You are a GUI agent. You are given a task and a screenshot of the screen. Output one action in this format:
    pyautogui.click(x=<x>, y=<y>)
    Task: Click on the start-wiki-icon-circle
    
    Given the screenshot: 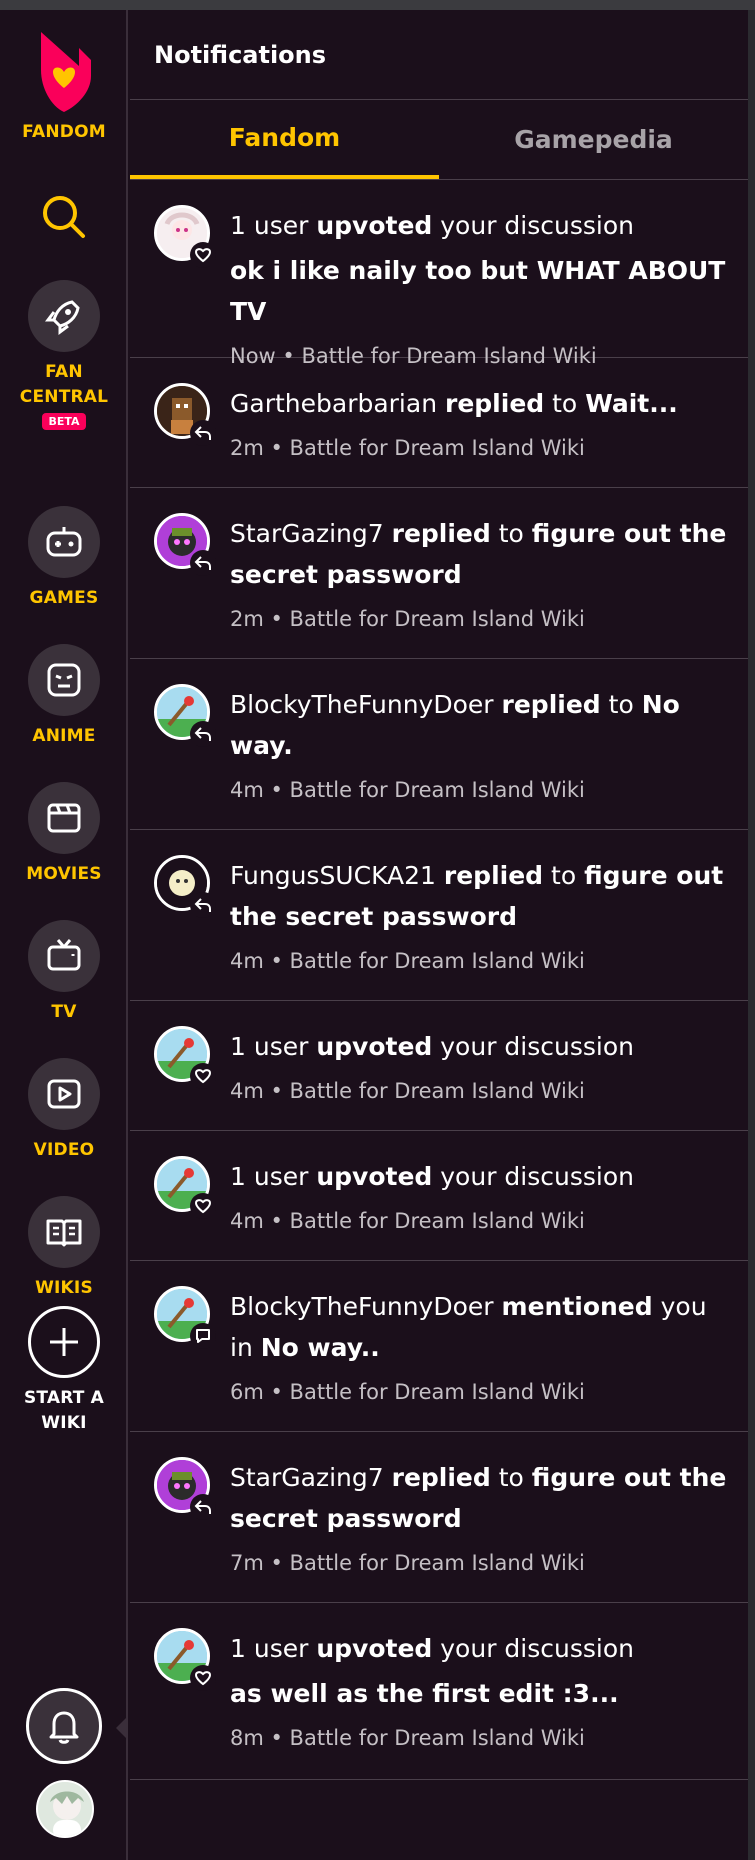 What is the action you would take?
    pyautogui.click(x=64, y=1342)
    